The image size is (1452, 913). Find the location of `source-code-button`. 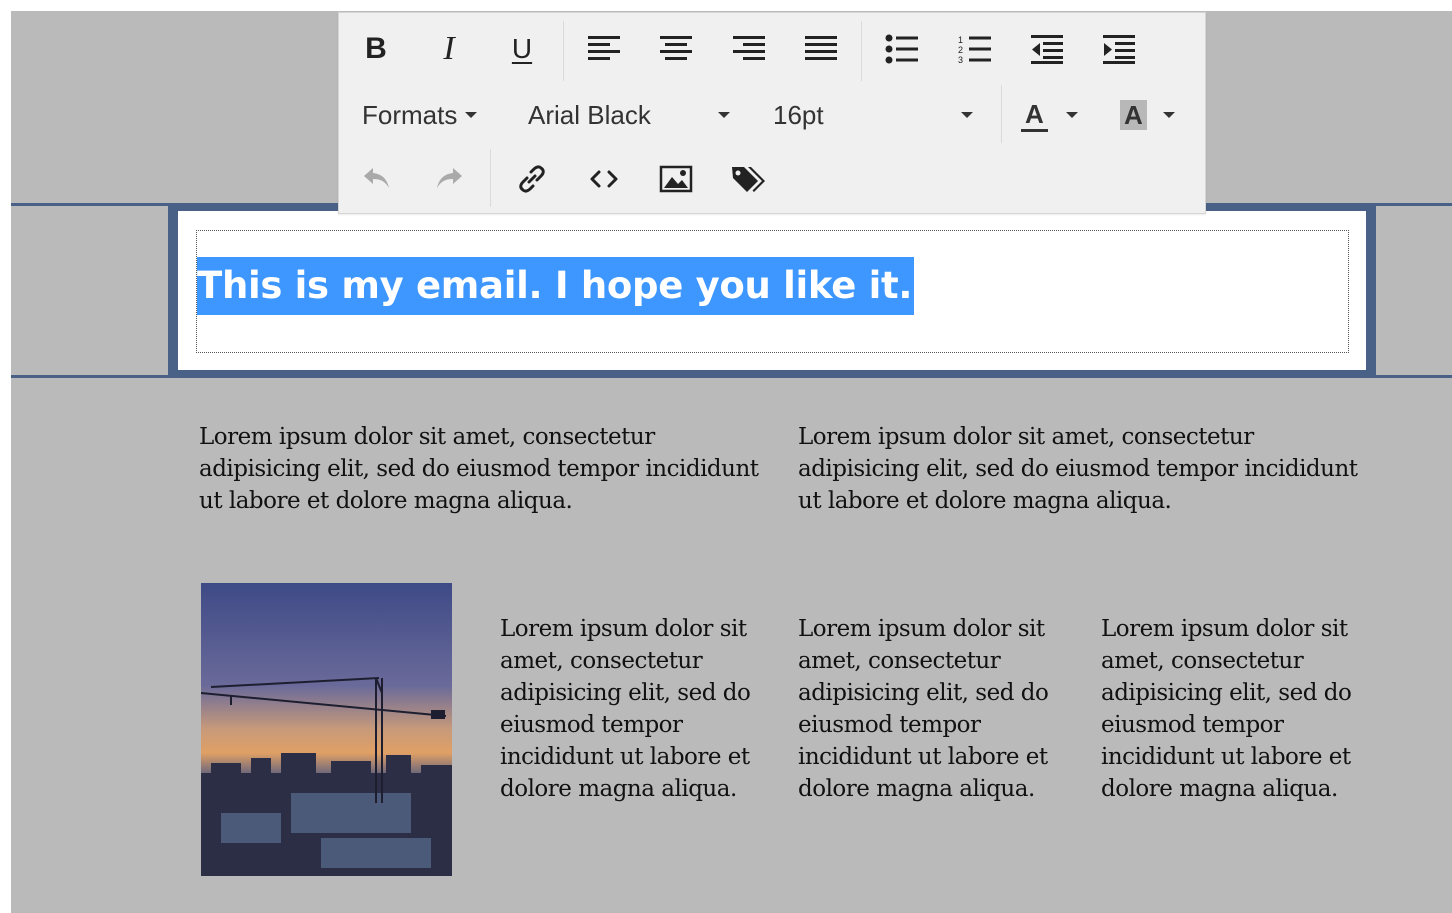

source-code-button is located at coordinates (604, 179).